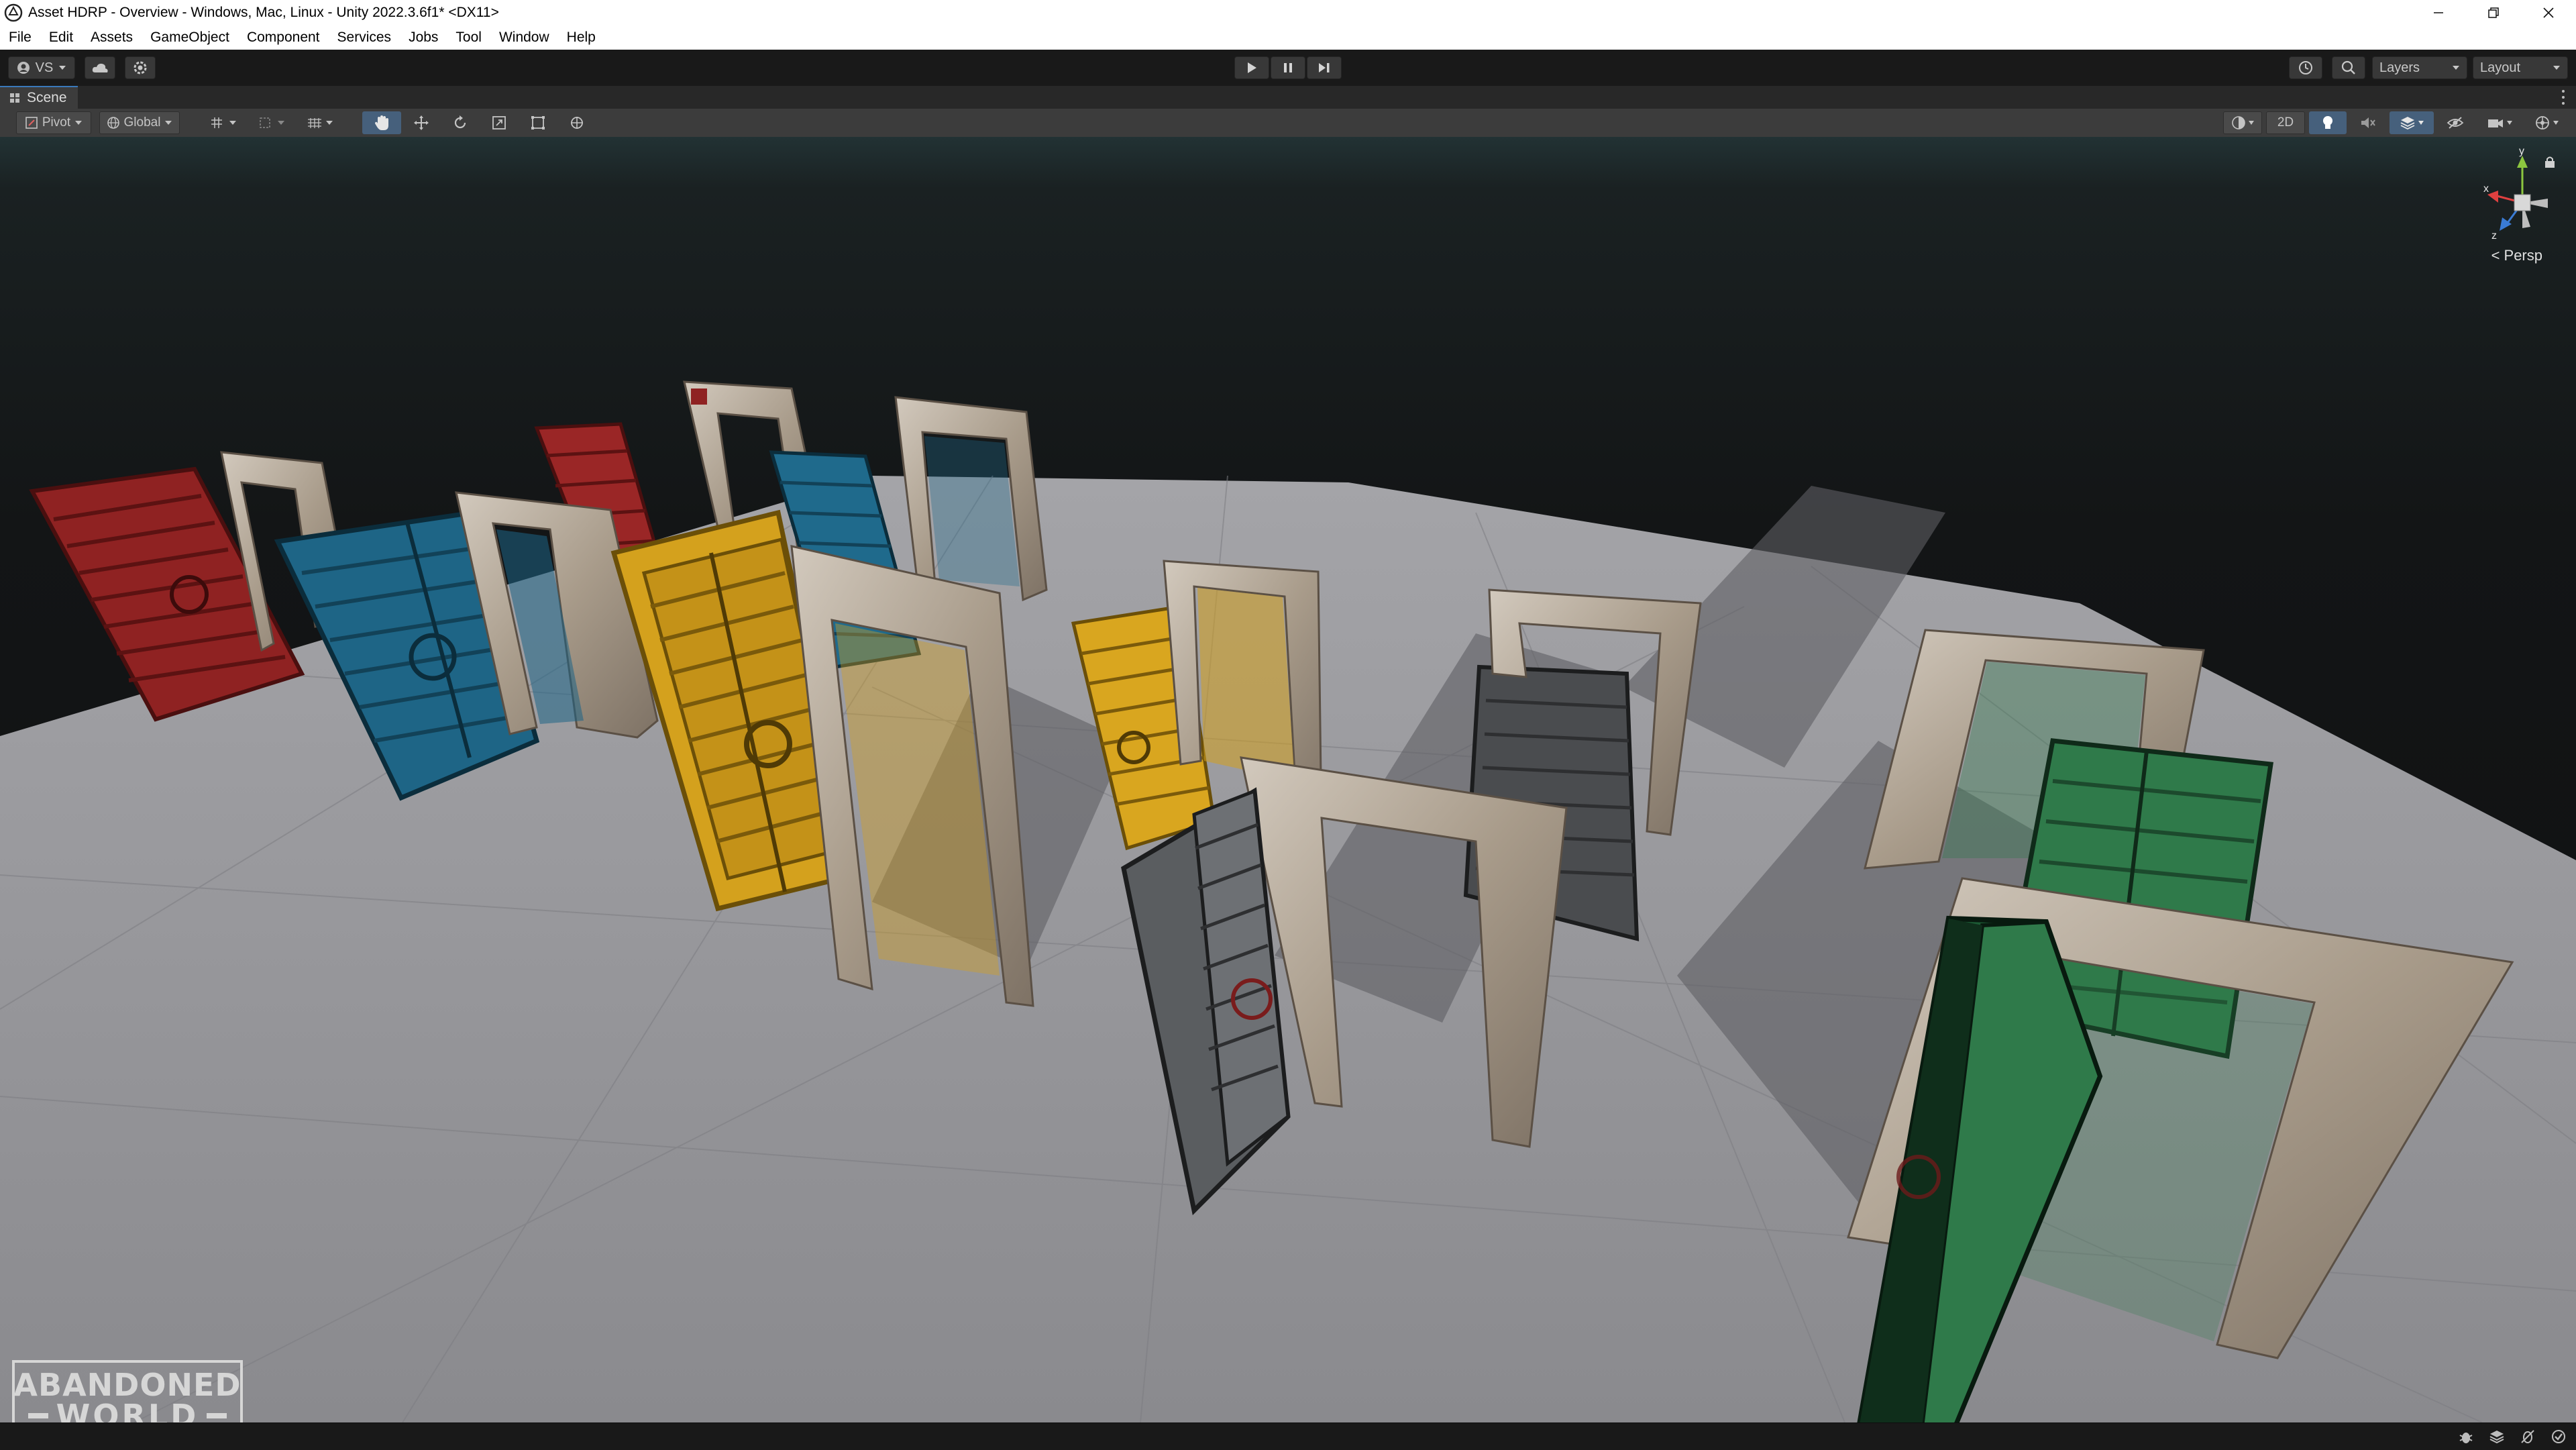  Describe the element at coordinates (1288, 123) in the screenshot. I see `scene-toolbar: Pivot Global 2D` at that location.